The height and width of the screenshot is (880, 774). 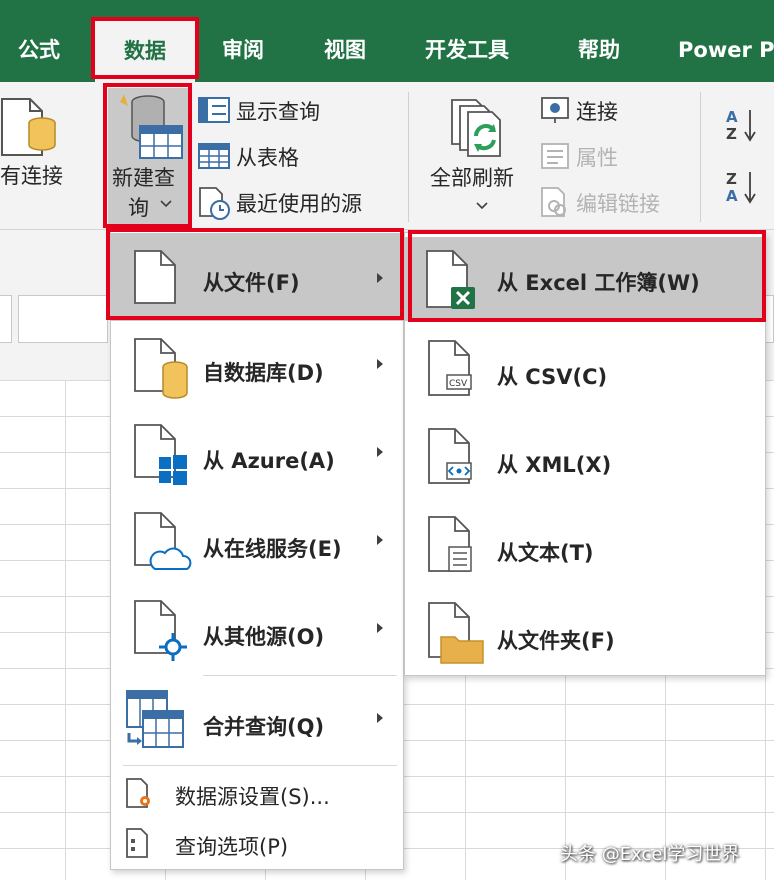 What do you see at coordinates (156, 720) in the screenshot?
I see `combine-queries-icon` at bounding box center [156, 720].